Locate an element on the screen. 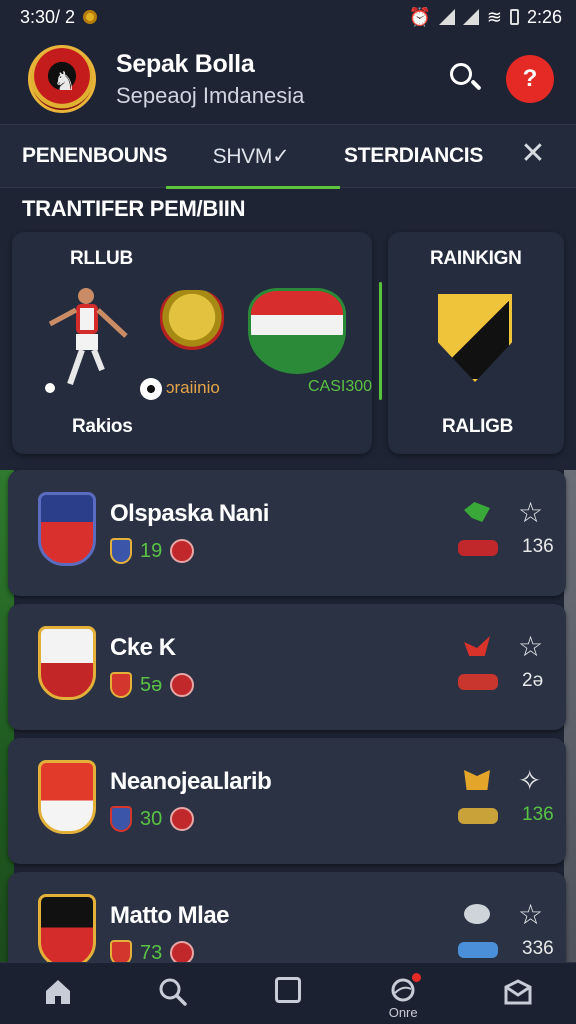 Image resolution: width=576 pixels, height=1024 pixels. app-subtitle: Sepeaoj Imdanesia is located at coordinates (210, 95).